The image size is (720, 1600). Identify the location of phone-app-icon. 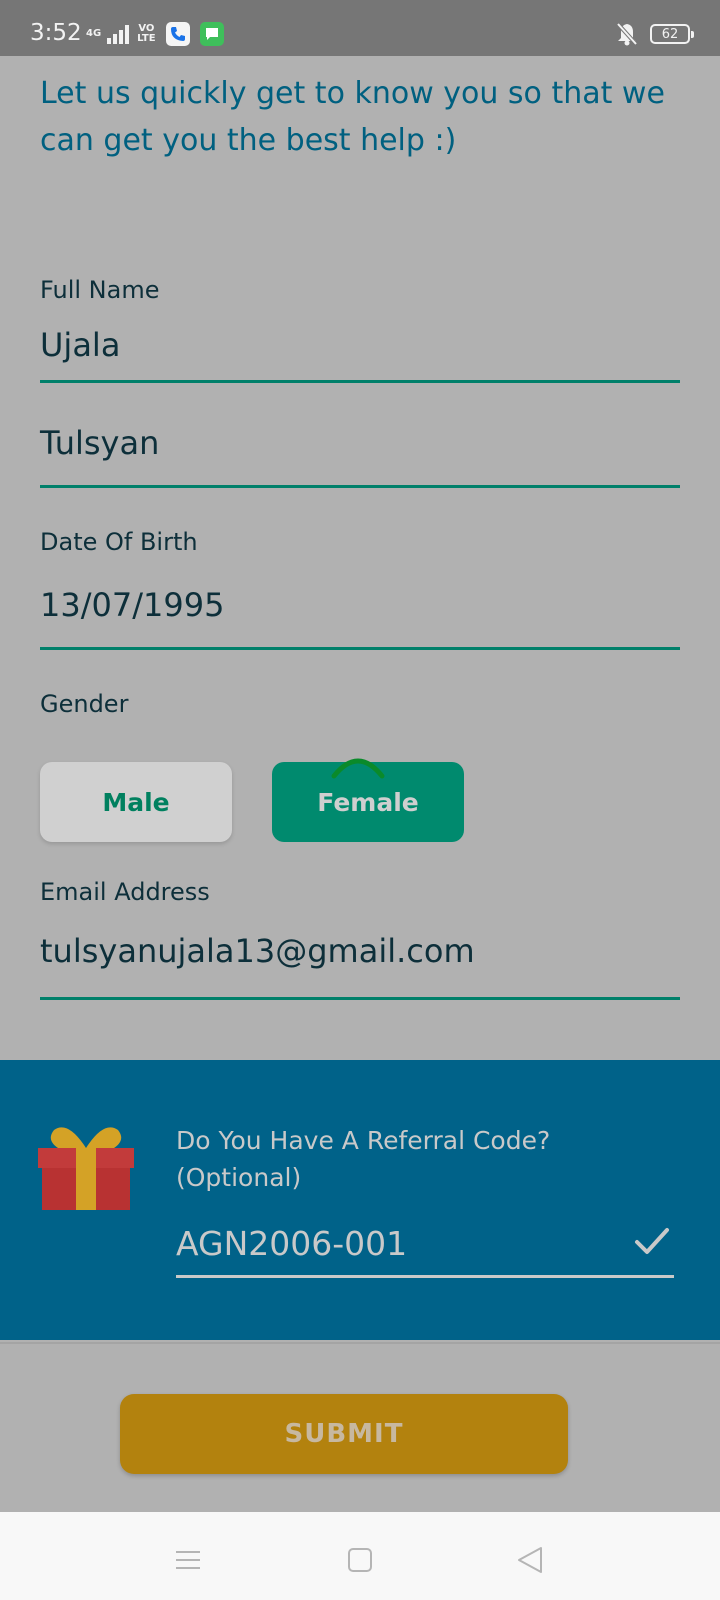
(177, 34).